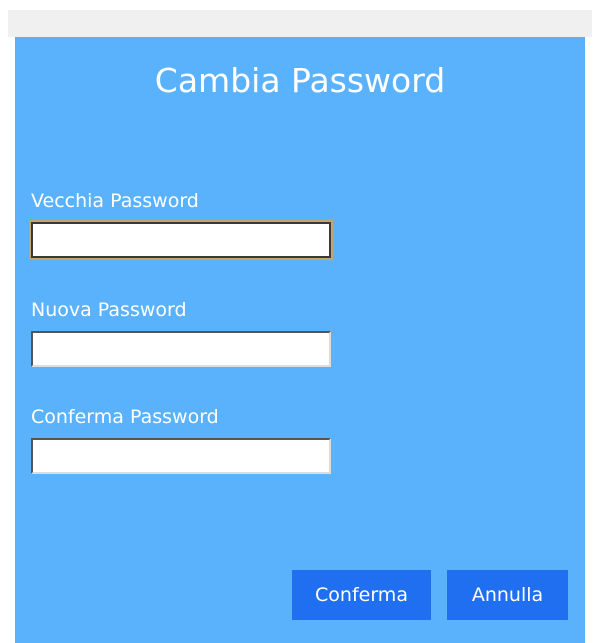 The height and width of the screenshot is (643, 601). Describe the element at coordinates (181, 240) in the screenshot. I see `old-password-input` at that location.